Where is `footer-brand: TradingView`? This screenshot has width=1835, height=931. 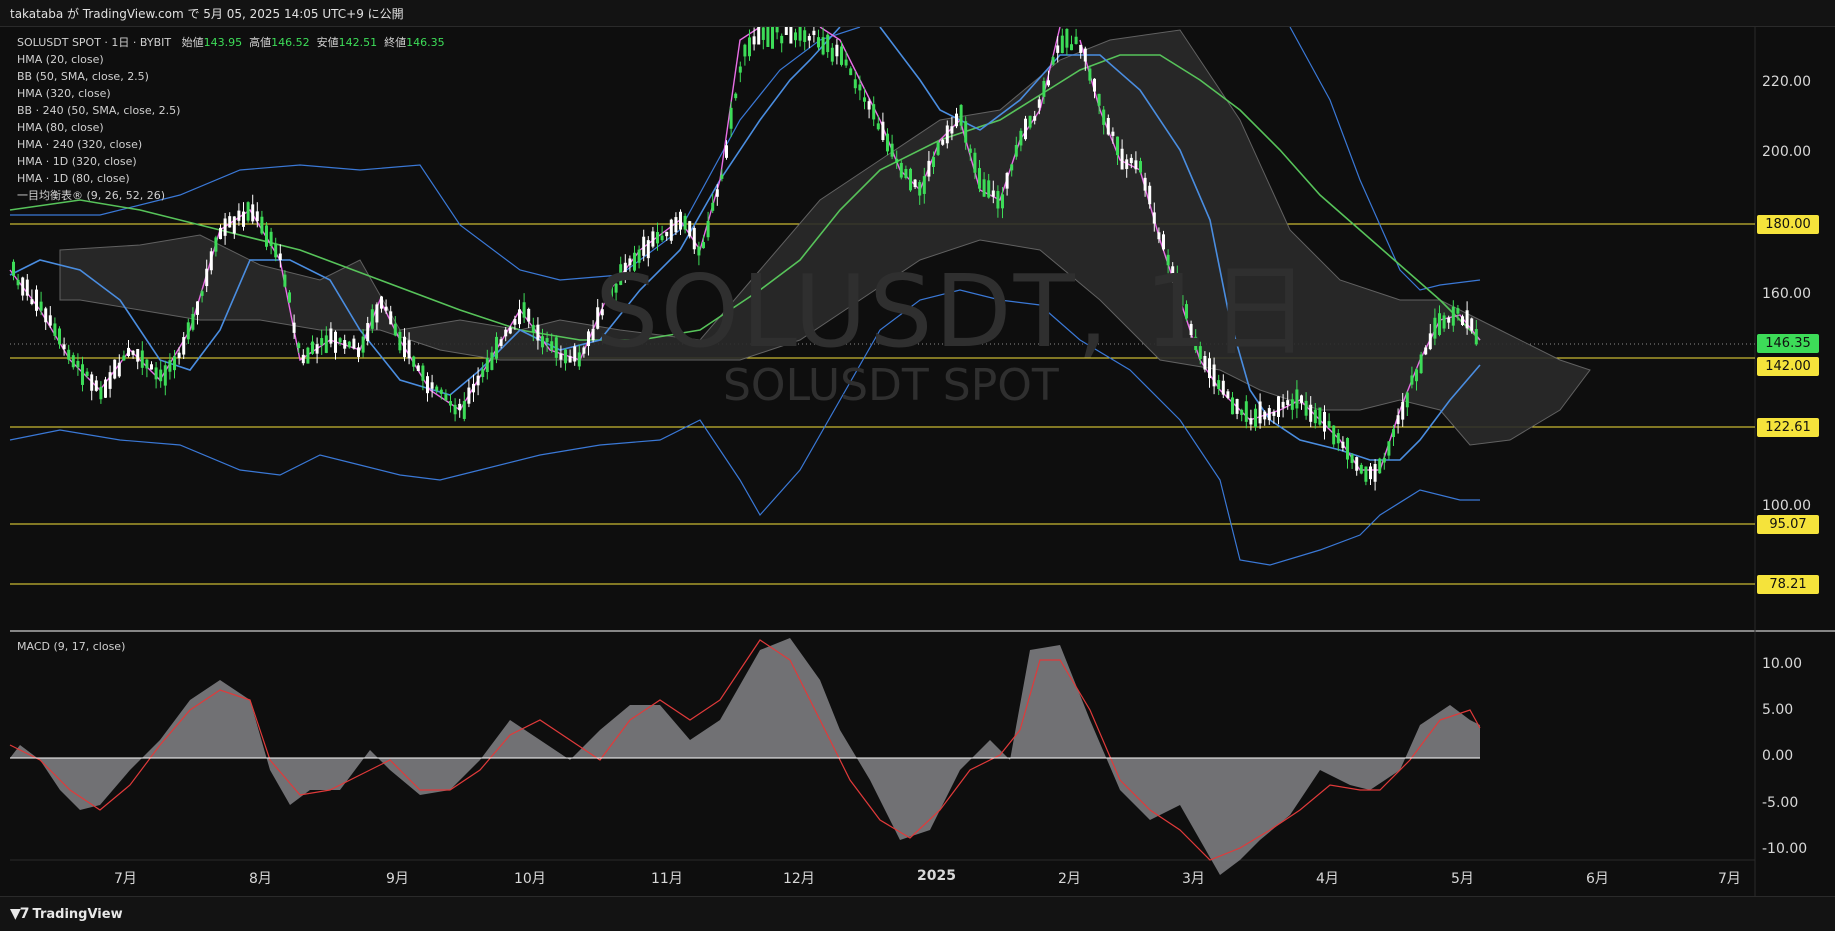
footer-brand: TradingView is located at coordinates (78, 914).